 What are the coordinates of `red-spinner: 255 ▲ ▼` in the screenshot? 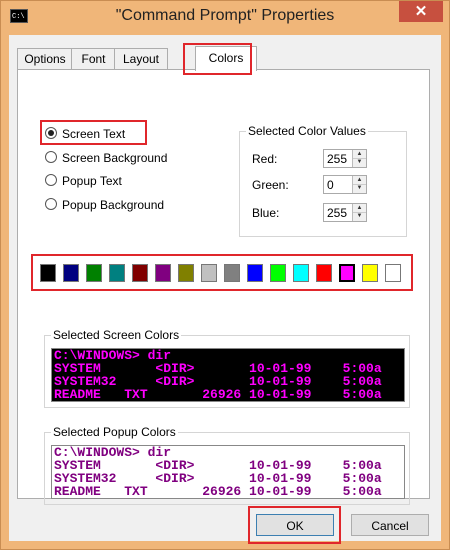 It's located at (345, 158).